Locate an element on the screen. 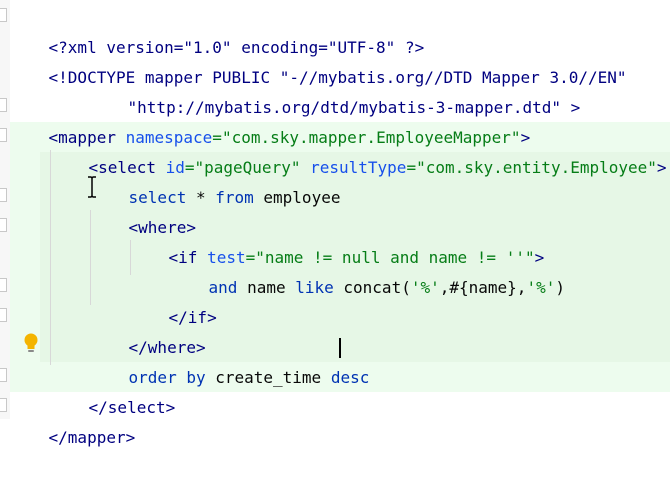 This screenshot has width=670, height=483. sort-column: create_time is located at coordinates (268, 377).